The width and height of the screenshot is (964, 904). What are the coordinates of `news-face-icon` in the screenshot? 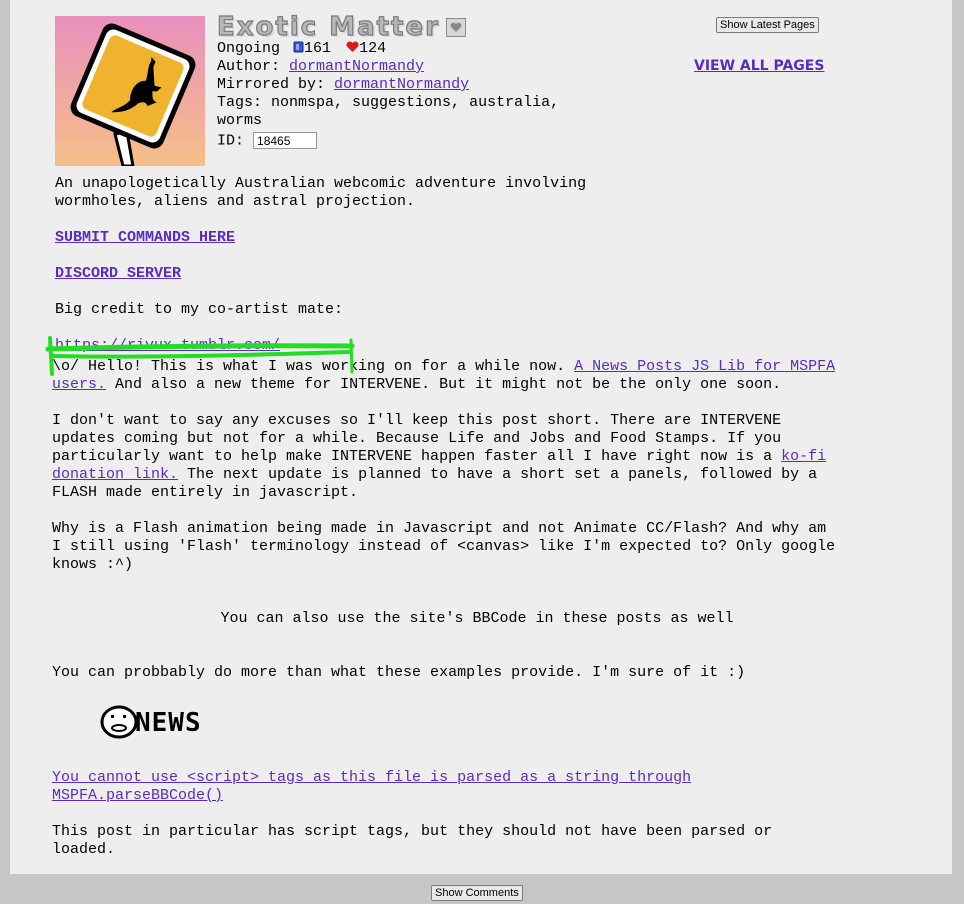 It's located at (119, 722).